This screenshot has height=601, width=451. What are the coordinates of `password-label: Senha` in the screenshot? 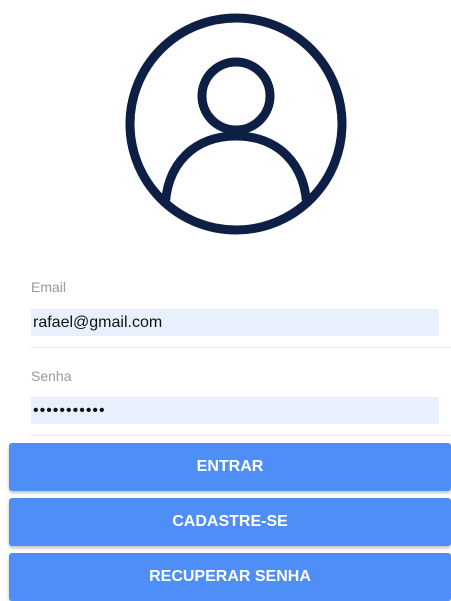 It's located at (51, 376).